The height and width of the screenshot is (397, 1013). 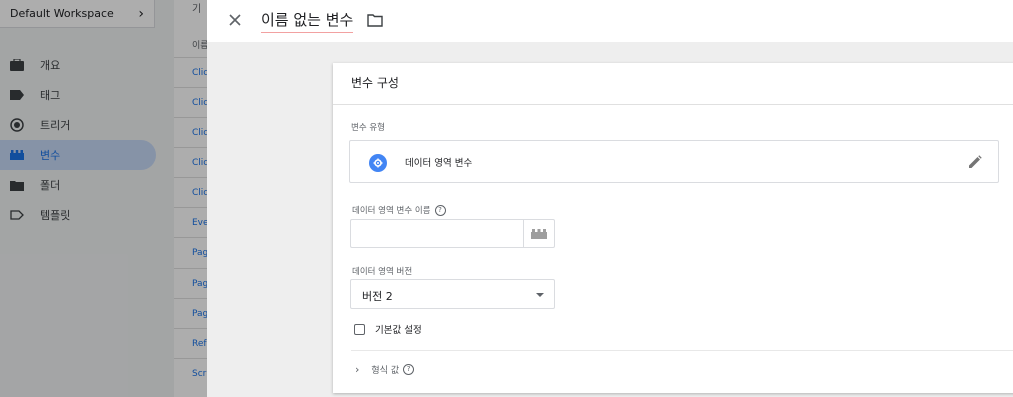 I want to click on card-title: 변수 구성, so click(x=375, y=83).